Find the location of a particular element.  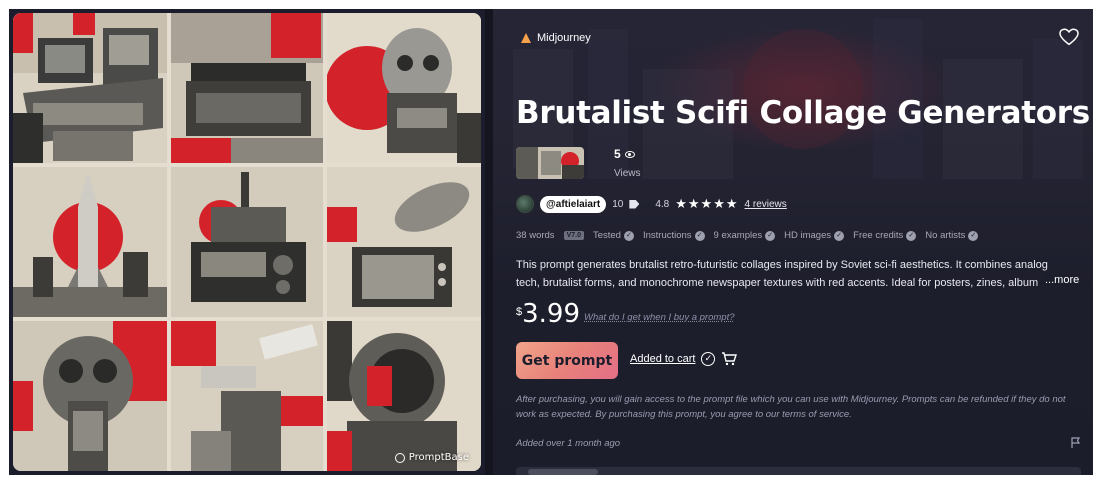

gallery-image-radio-tower is located at coordinates (247, 242).